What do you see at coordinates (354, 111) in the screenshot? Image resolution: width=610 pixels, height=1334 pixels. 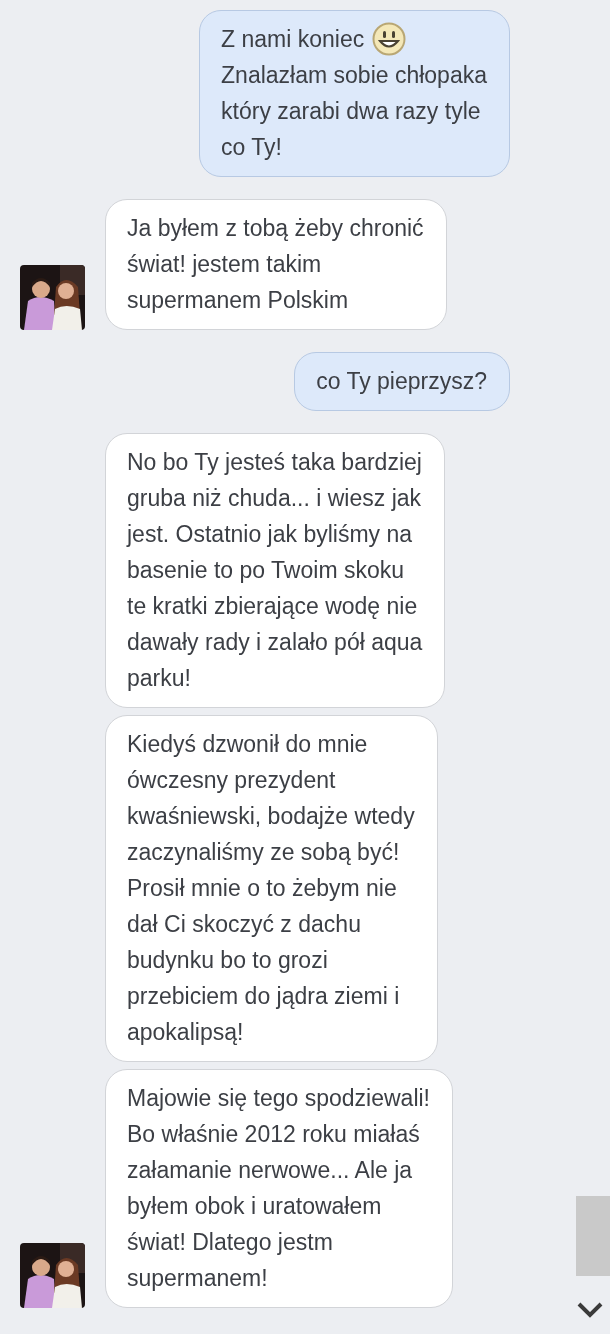 I see `message-text: Znalazłam sobie chłopaka który zarabi dwa razy tyle co Ty!` at bounding box center [354, 111].